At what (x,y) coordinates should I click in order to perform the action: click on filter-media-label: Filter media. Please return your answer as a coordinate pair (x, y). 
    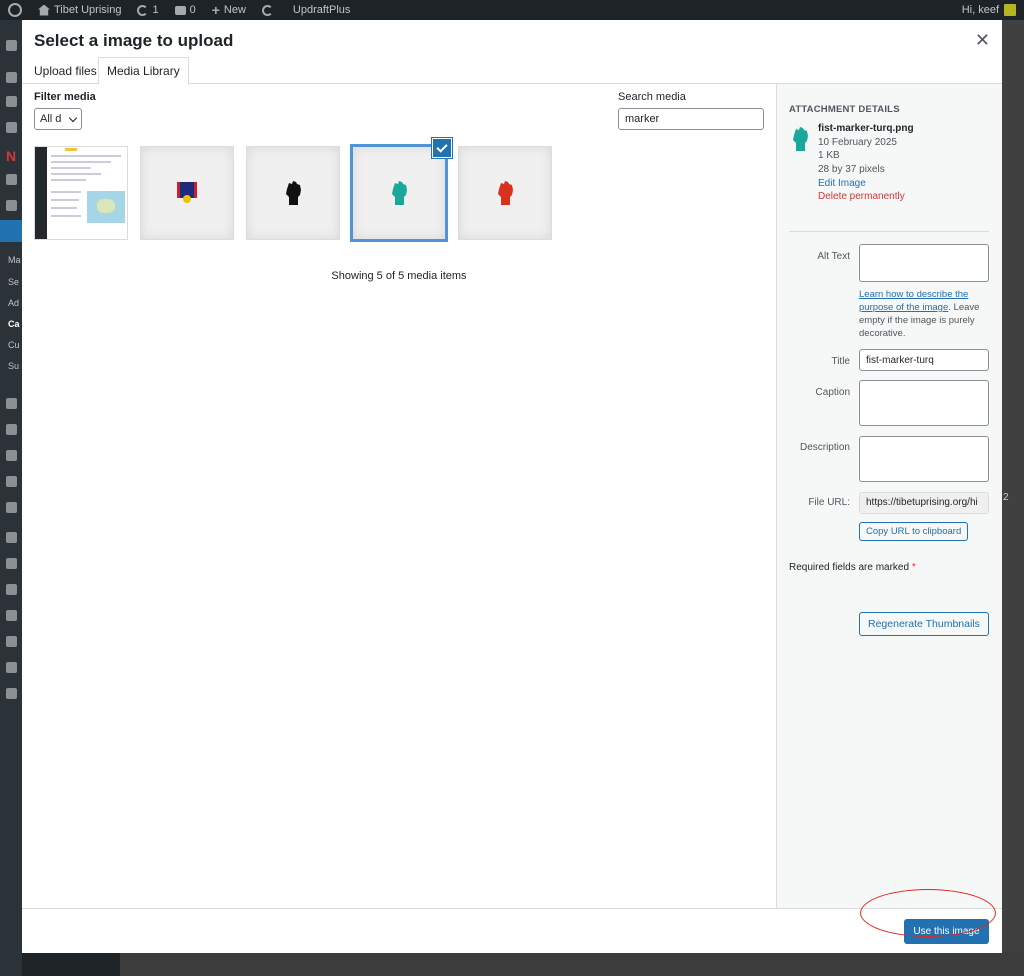
    Looking at the image, I should click on (65, 97).